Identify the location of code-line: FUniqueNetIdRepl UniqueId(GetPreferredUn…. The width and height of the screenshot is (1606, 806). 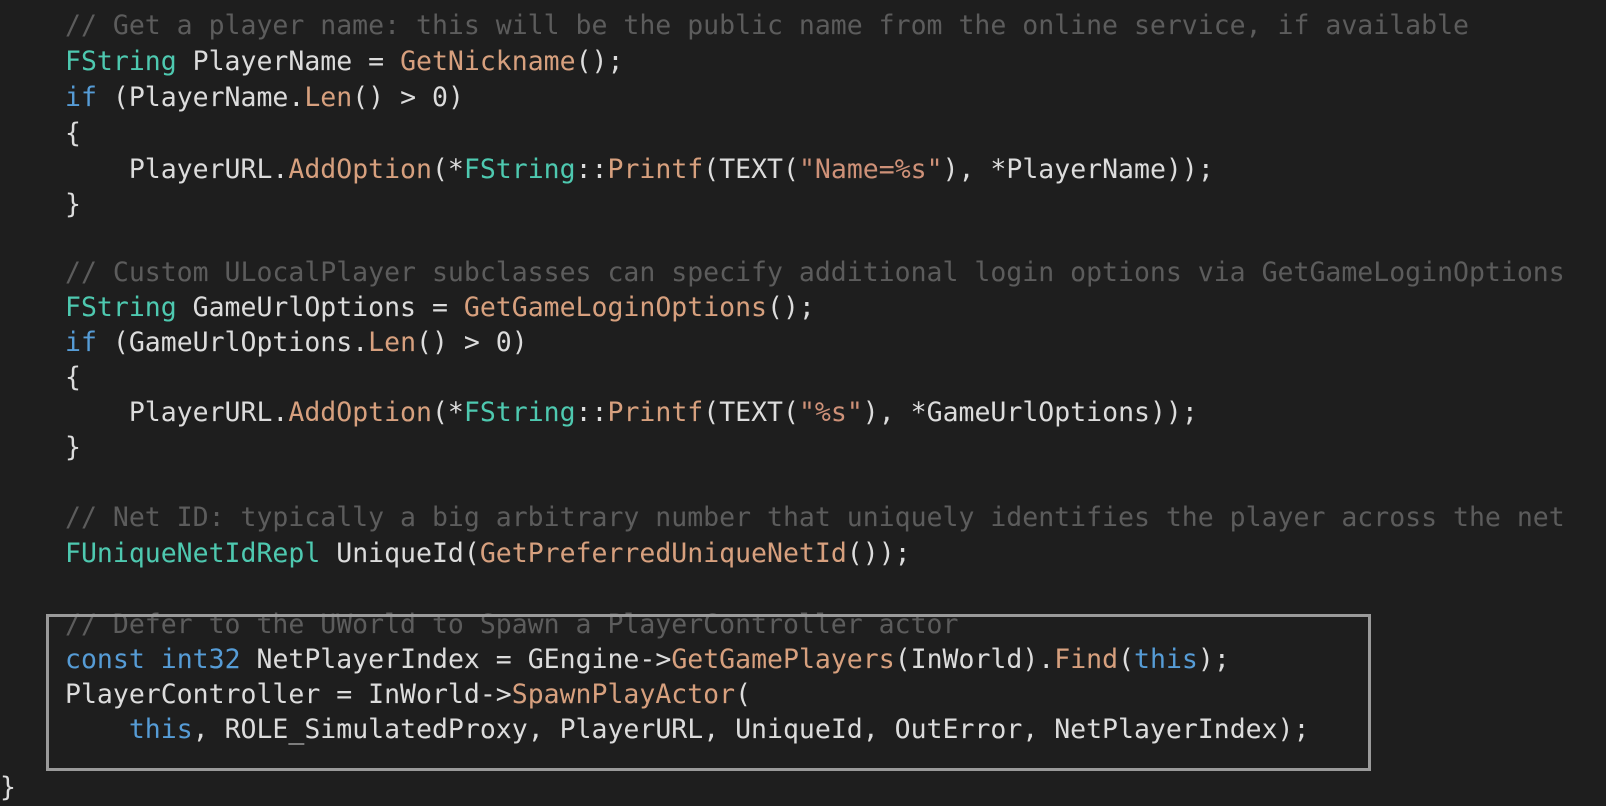
(488, 554).